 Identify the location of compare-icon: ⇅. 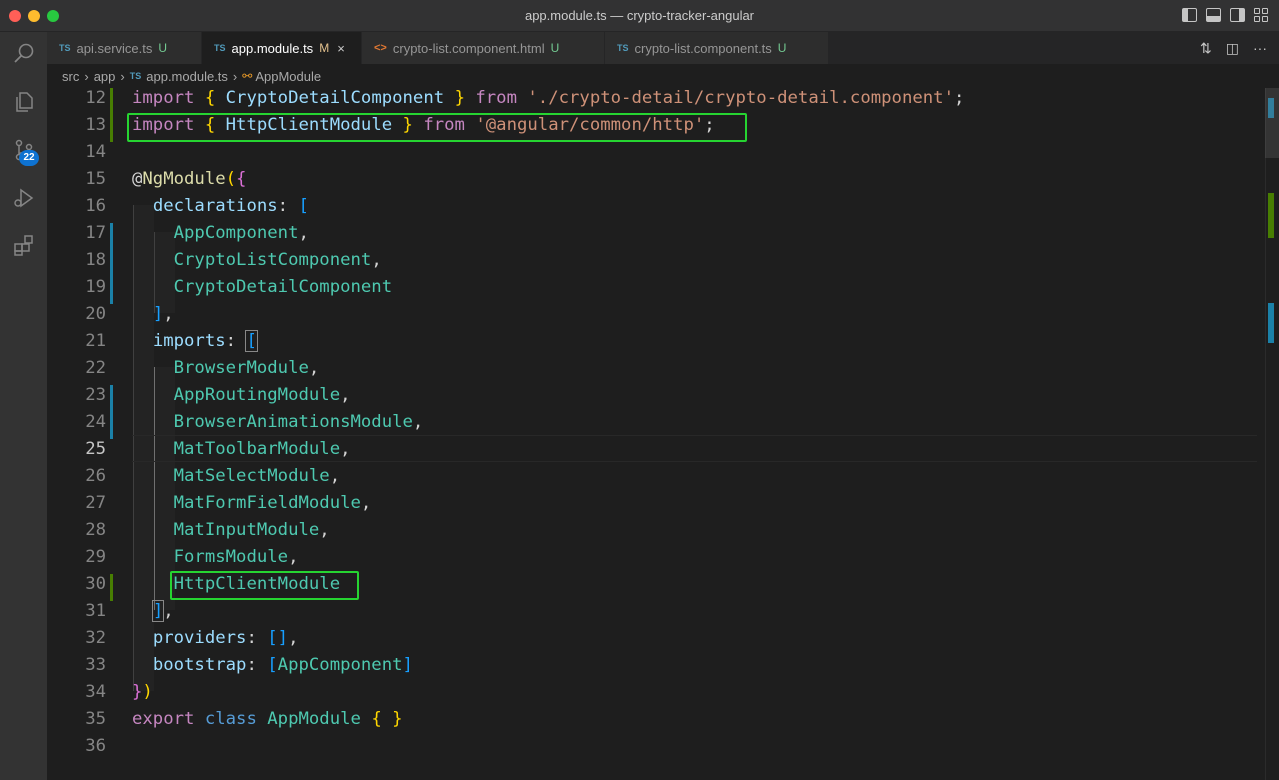
(1206, 48).